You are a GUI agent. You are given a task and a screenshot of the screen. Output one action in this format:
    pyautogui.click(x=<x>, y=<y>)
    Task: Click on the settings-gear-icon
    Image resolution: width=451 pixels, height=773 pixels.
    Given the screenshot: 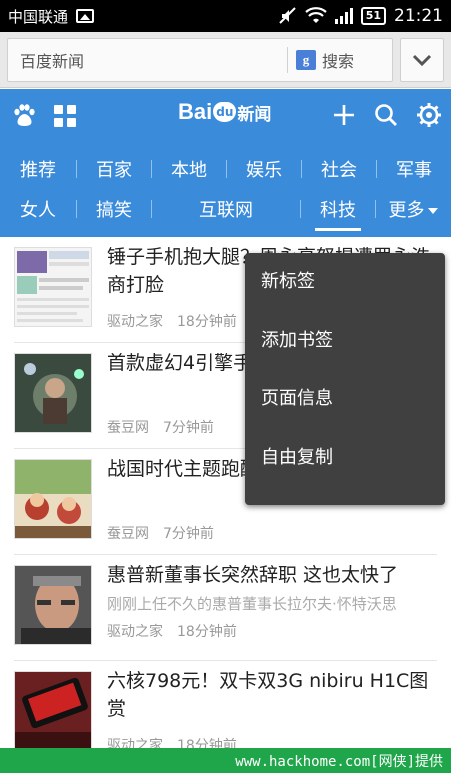 What is the action you would take?
    pyautogui.click(x=429, y=115)
    